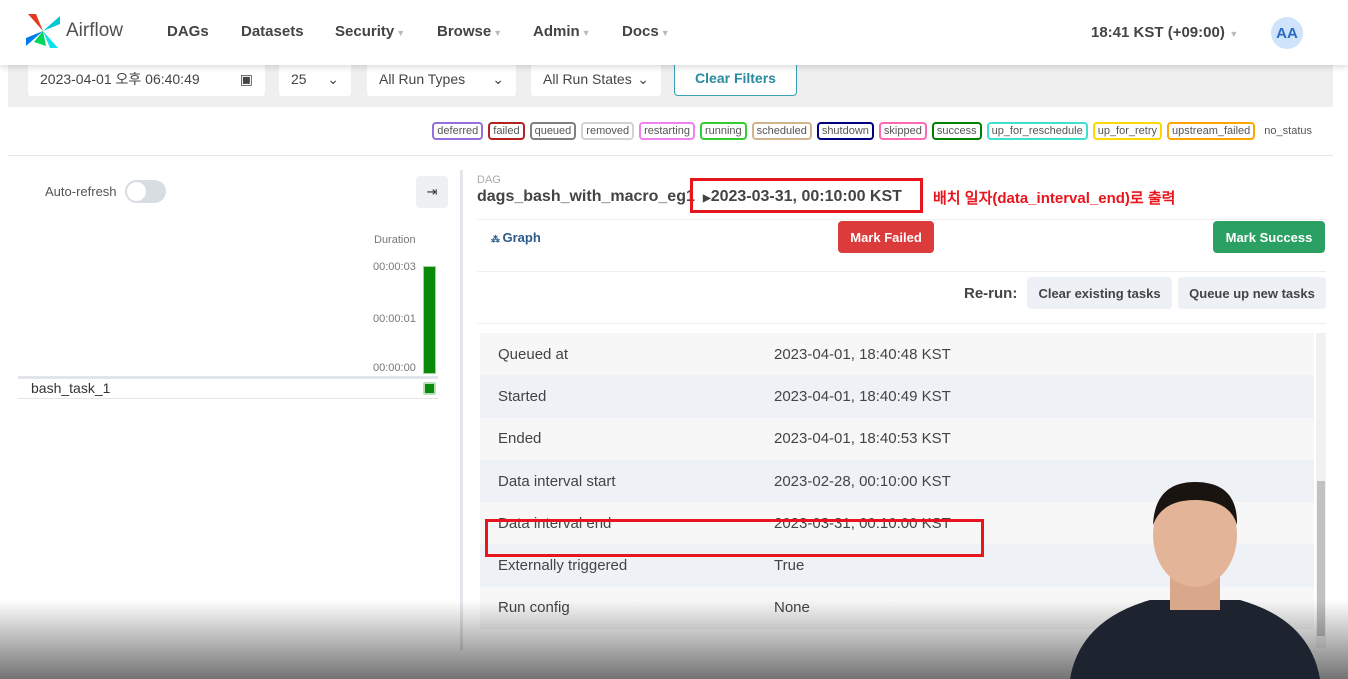 The image size is (1348, 679). Describe the element at coordinates (608, 131) in the screenshot. I see `legend-removed: removed` at that location.